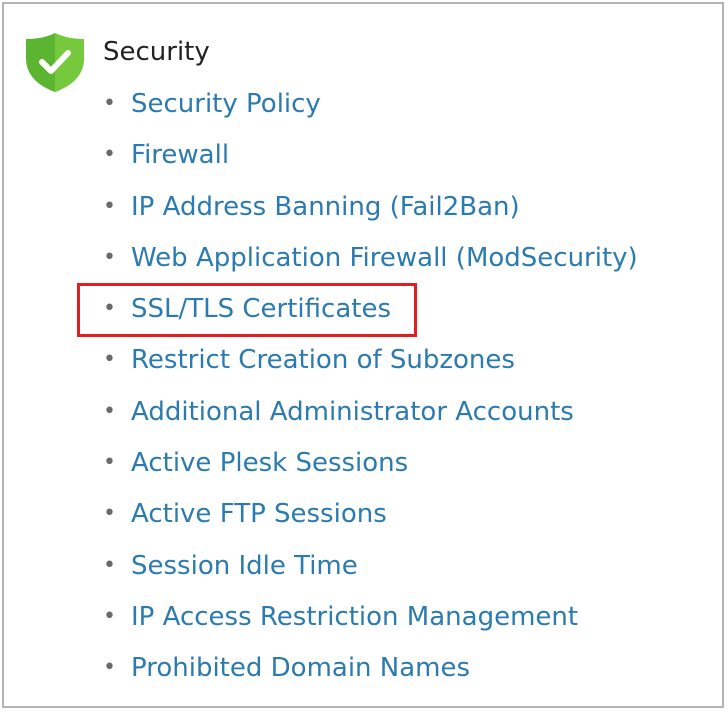 The width and height of the screenshot is (728, 712). Describe the element at coordinates (323, 360) in the screenshot. I see `link-restrict-creation-of-subzones: Restrict Creation of Subzones` at that location.